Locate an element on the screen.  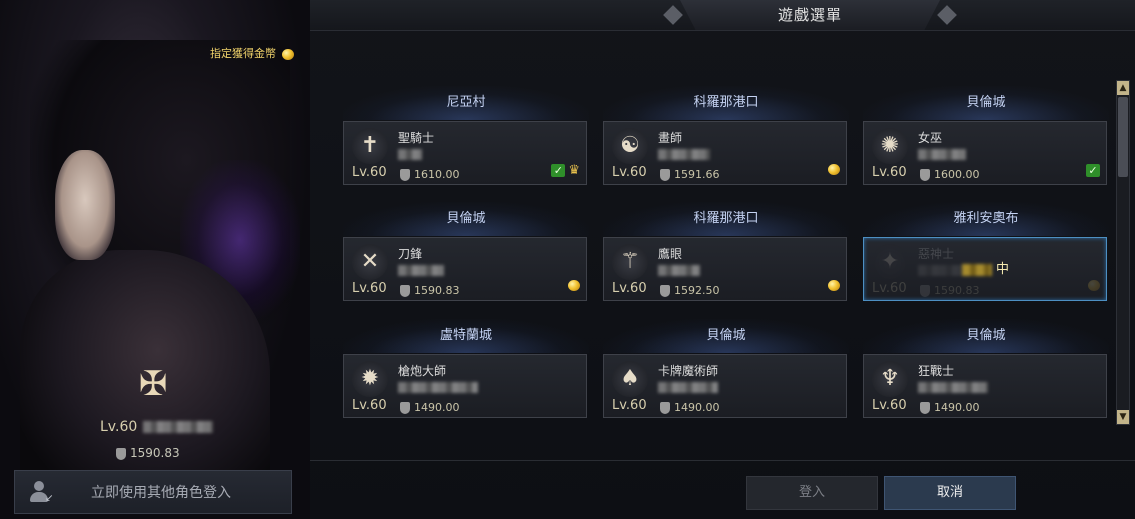
scroll-up-icon: ▲ is located at coordinates (1123, 88).